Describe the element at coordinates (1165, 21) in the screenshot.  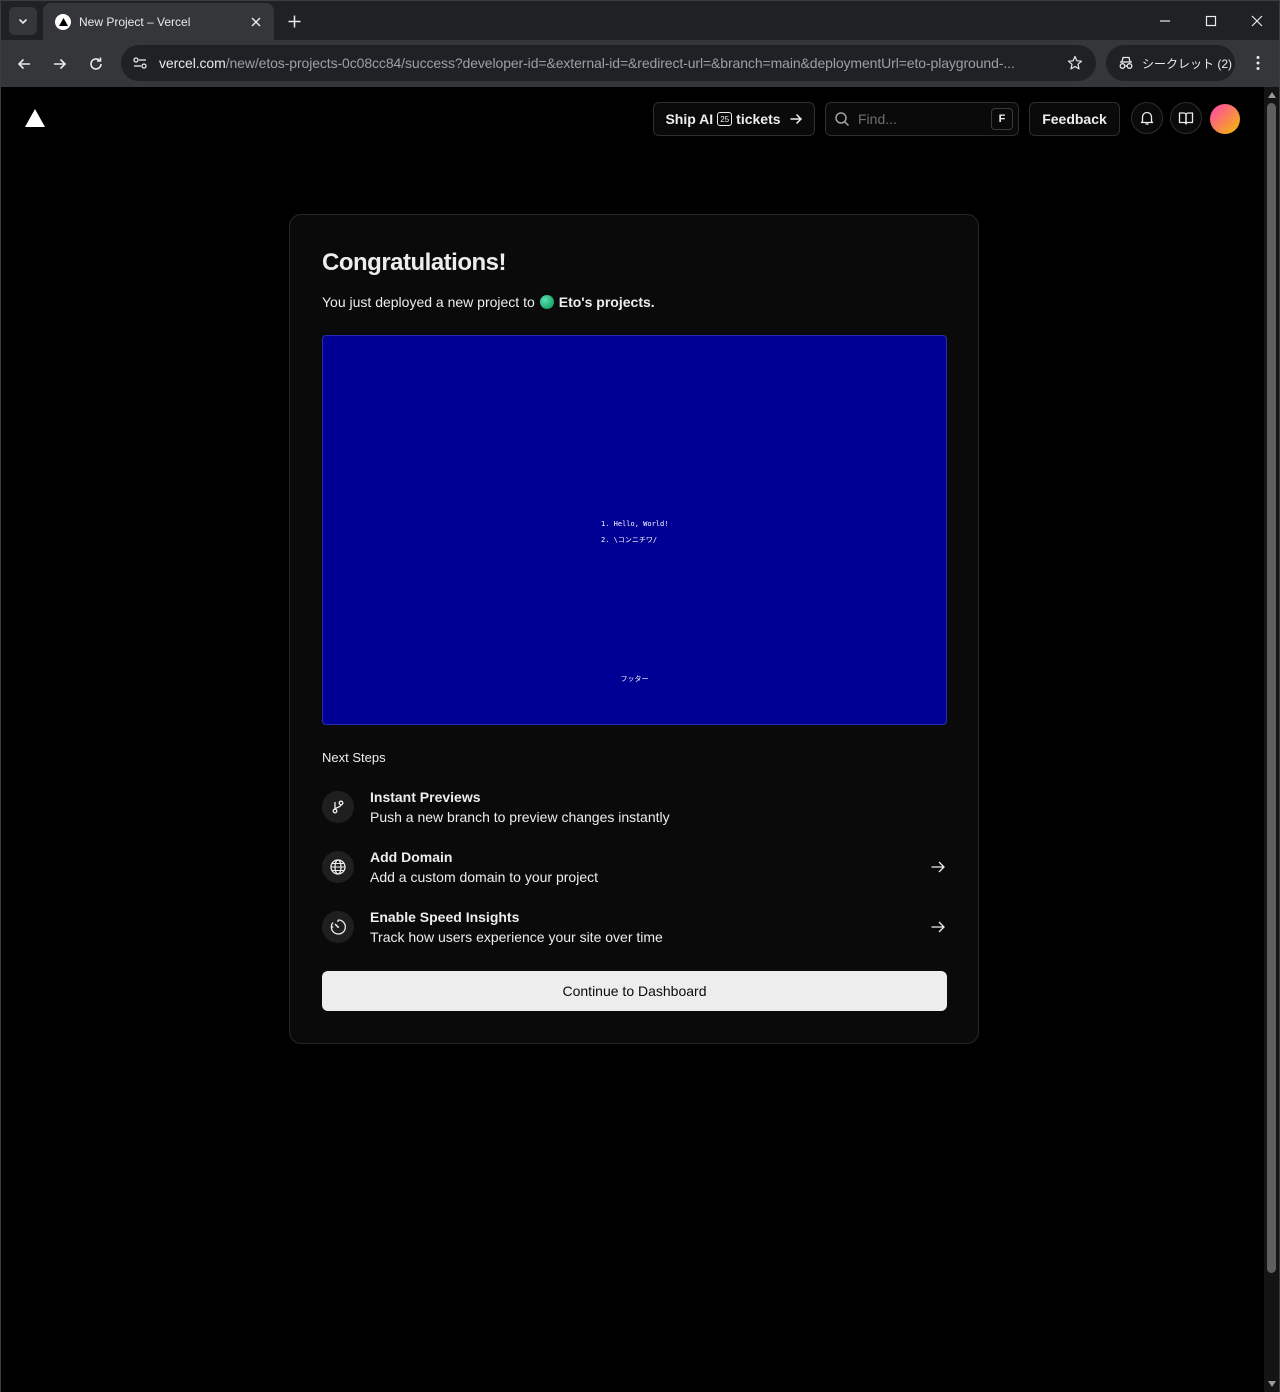
I see `minimize-window-icon` at that location.